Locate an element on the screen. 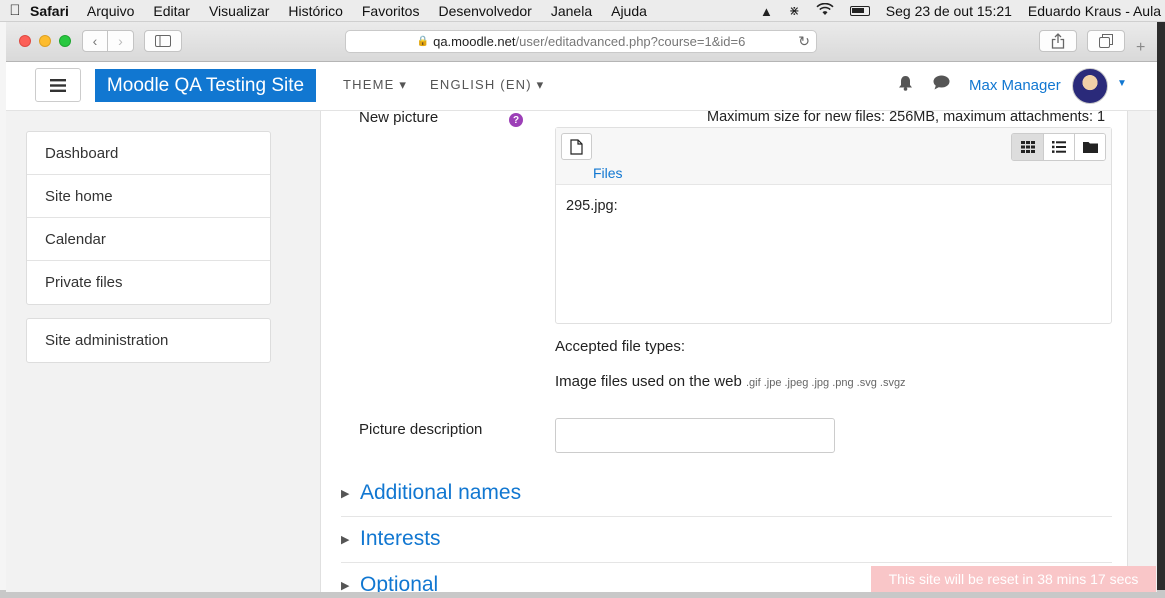  menu-editar: Editar is located at coordinates (171, 11).